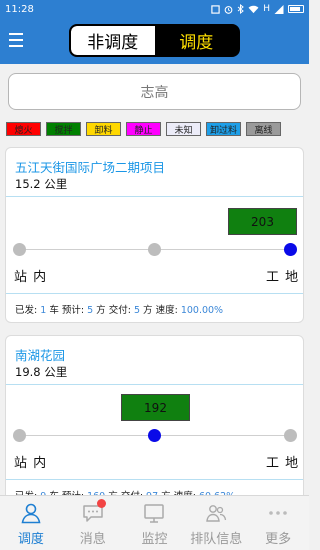 The width and height of the screenshot is (320, 550). What do you see at coordinates (63, 129) in the screenshot?
I see `legend-mixing: 搅拌` at bounding box center [63, 129].